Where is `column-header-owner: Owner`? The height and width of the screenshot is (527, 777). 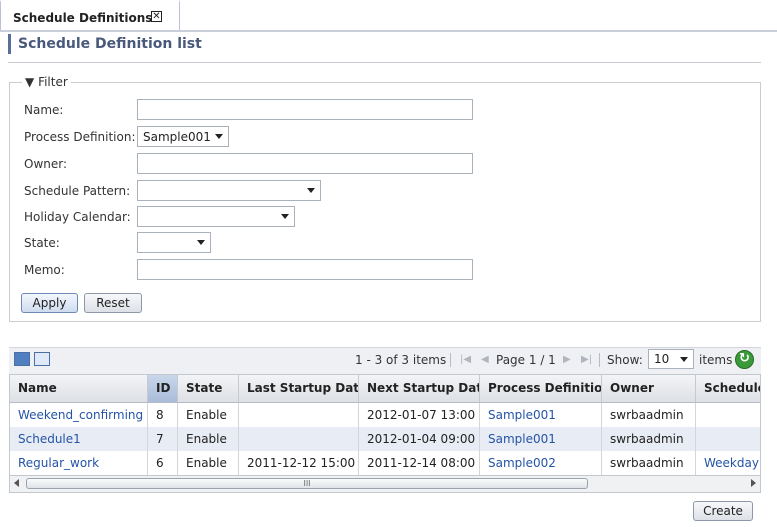 column-header-owner: Owner is located at coordinates (649, 388).